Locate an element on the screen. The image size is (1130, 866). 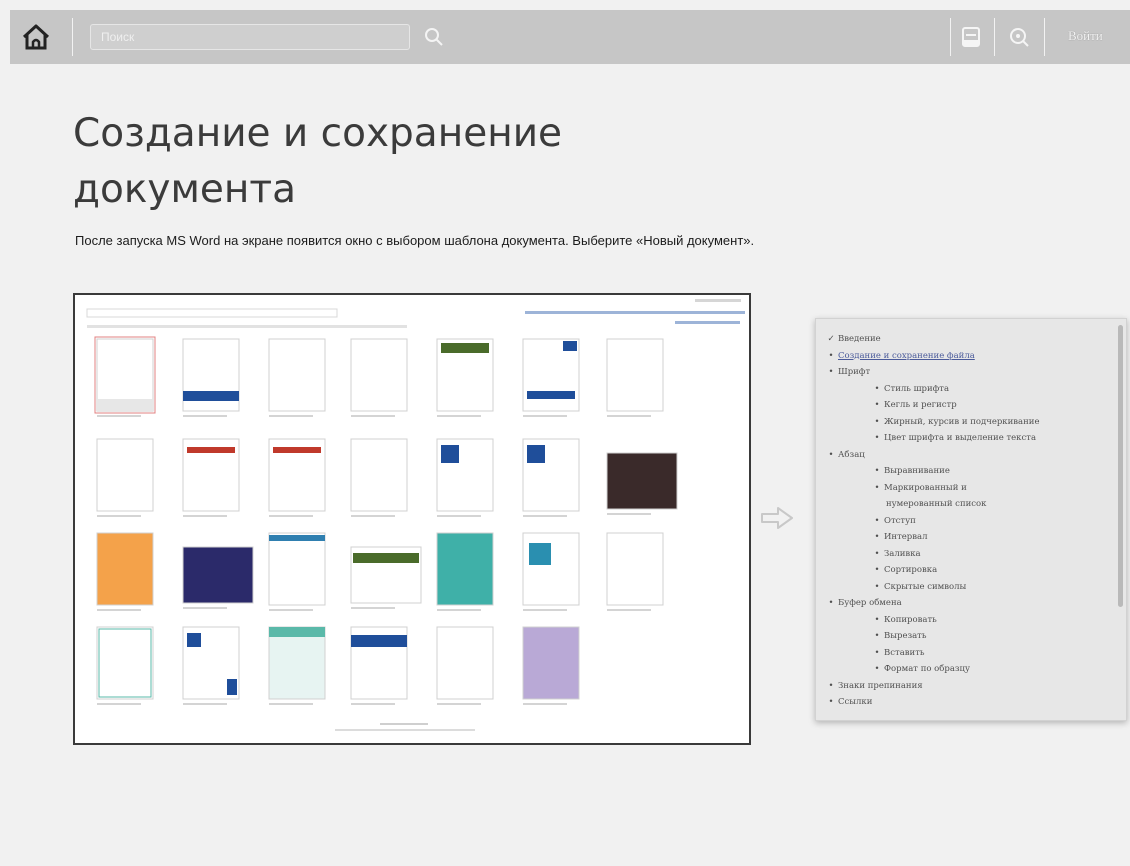
toc-item-label: Создание и сохранение файла is located at coordinates (906, 356).